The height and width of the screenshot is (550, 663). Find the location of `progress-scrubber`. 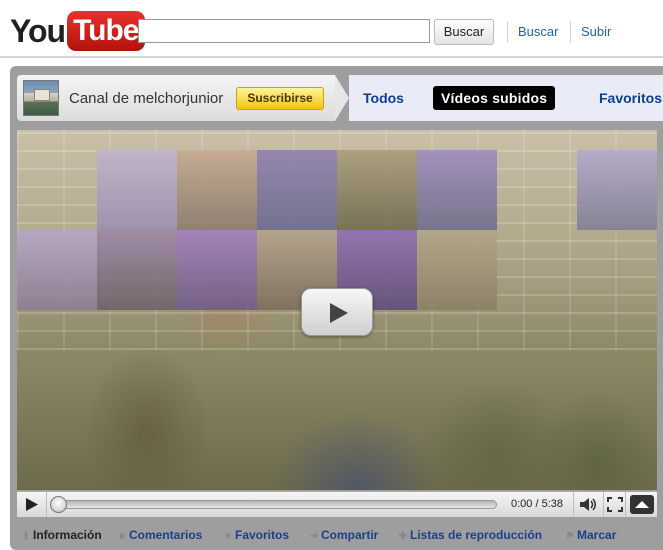

progress-scrubber is located at coordinates (58, 504).